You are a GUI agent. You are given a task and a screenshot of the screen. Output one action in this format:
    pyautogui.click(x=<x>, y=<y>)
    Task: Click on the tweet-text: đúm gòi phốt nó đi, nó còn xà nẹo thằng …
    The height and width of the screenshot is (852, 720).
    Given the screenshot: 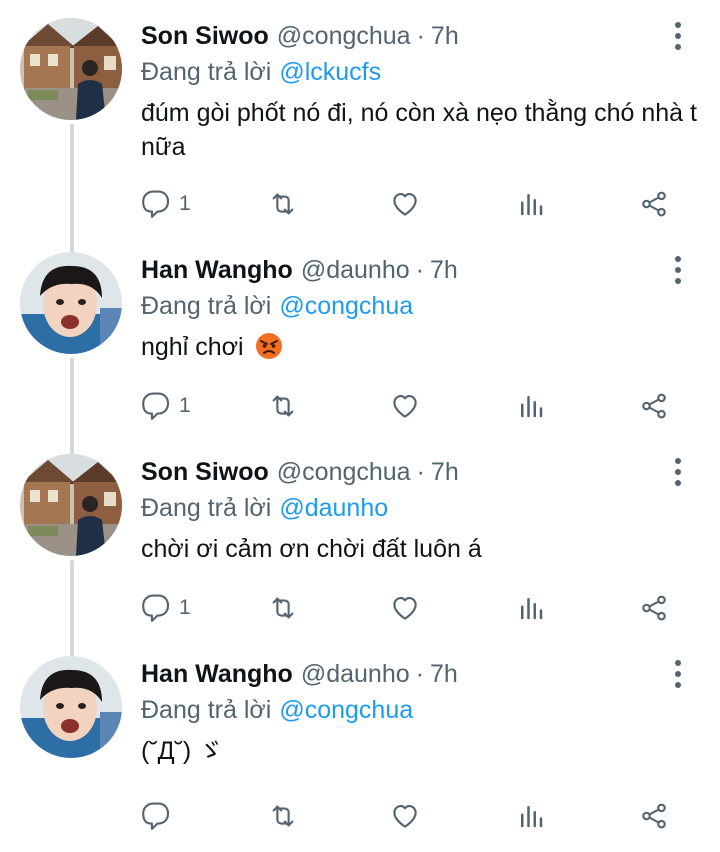 What is the action you would take?
    pyautogui.click(x=419, y=130)
    